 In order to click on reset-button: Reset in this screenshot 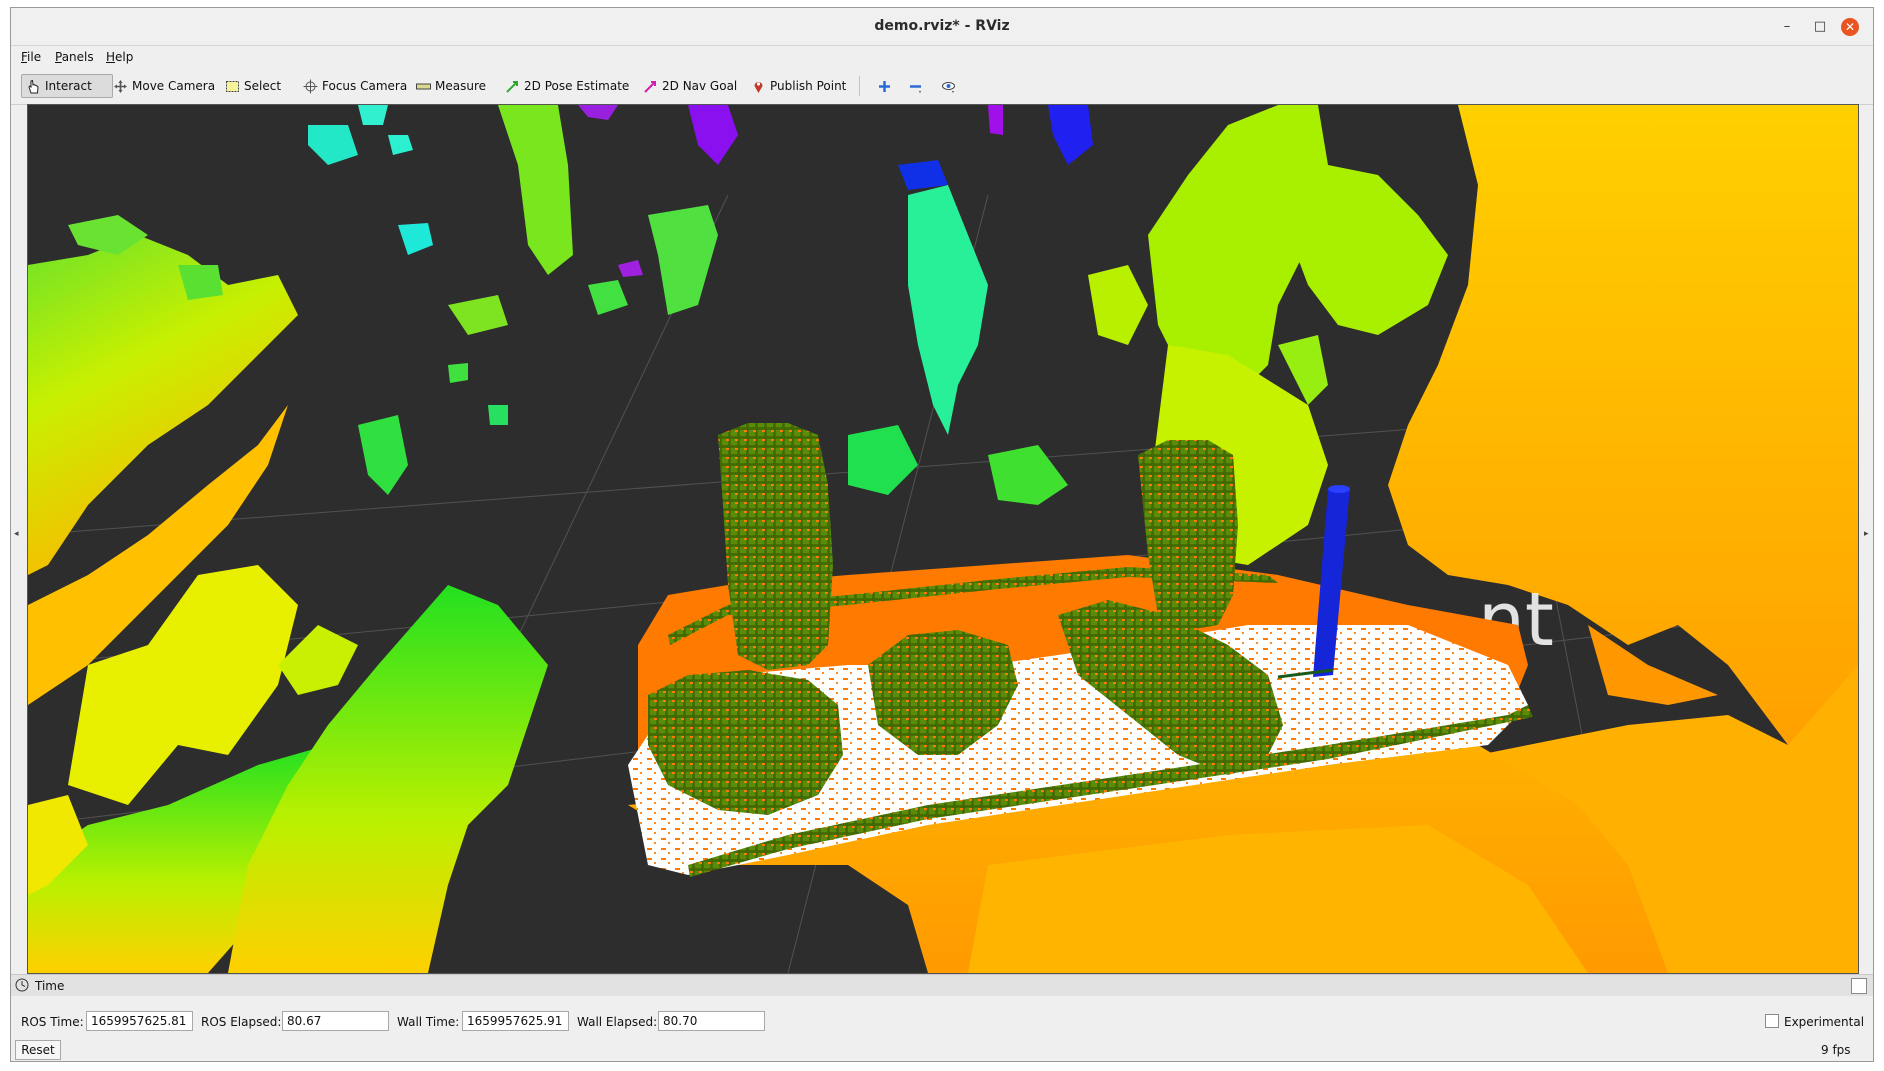, I will do `click(38, 1050)`.